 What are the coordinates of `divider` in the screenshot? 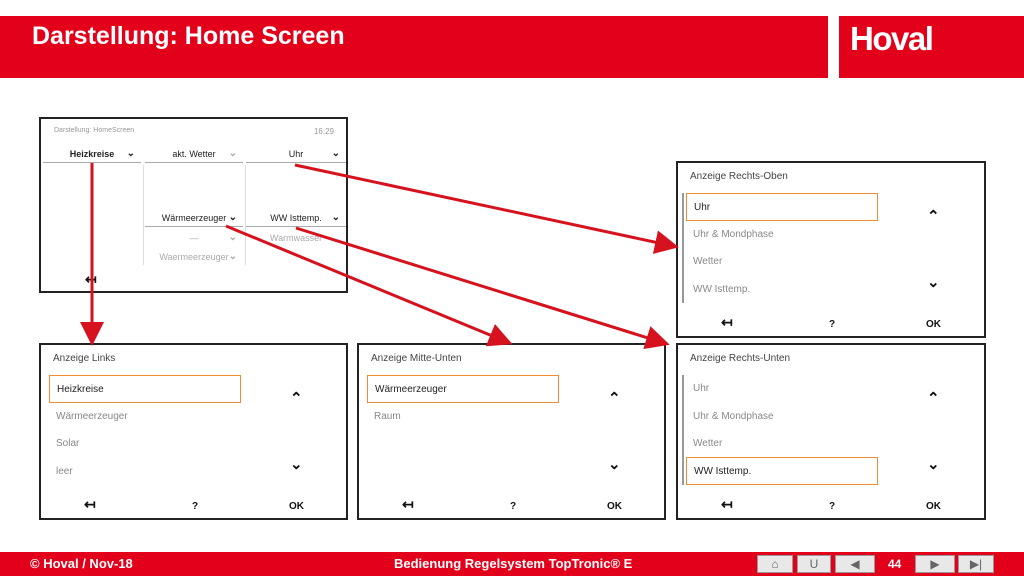 It's located at (143, 215).